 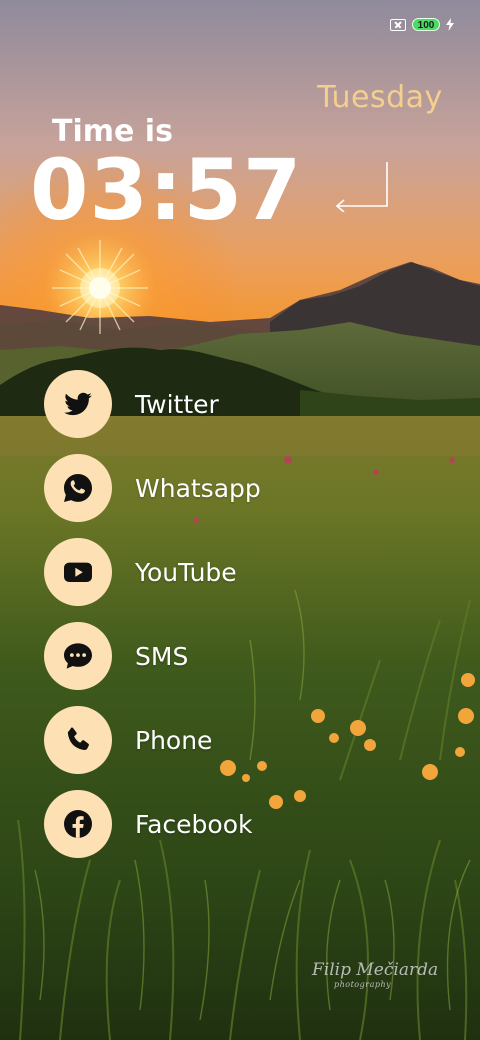 I want to click on bolt-icon, so click(x=450, y=24).